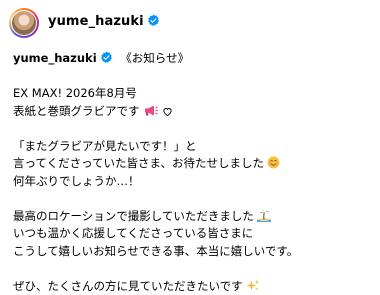 The width and height of the screenshot is (380, 295). I want to click on profile-photo, so click(24, 23).